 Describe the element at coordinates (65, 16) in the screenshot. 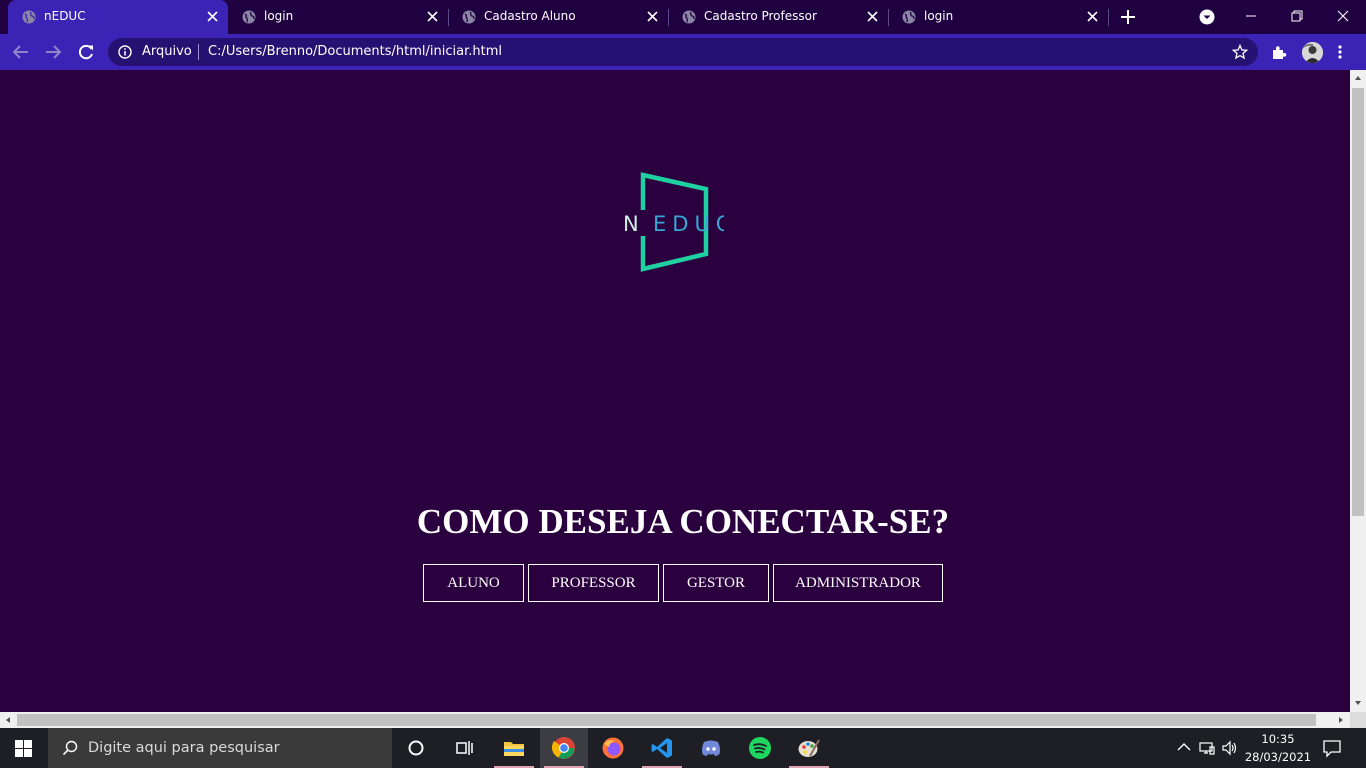

I see `tab-title: nEDUC` at that location.